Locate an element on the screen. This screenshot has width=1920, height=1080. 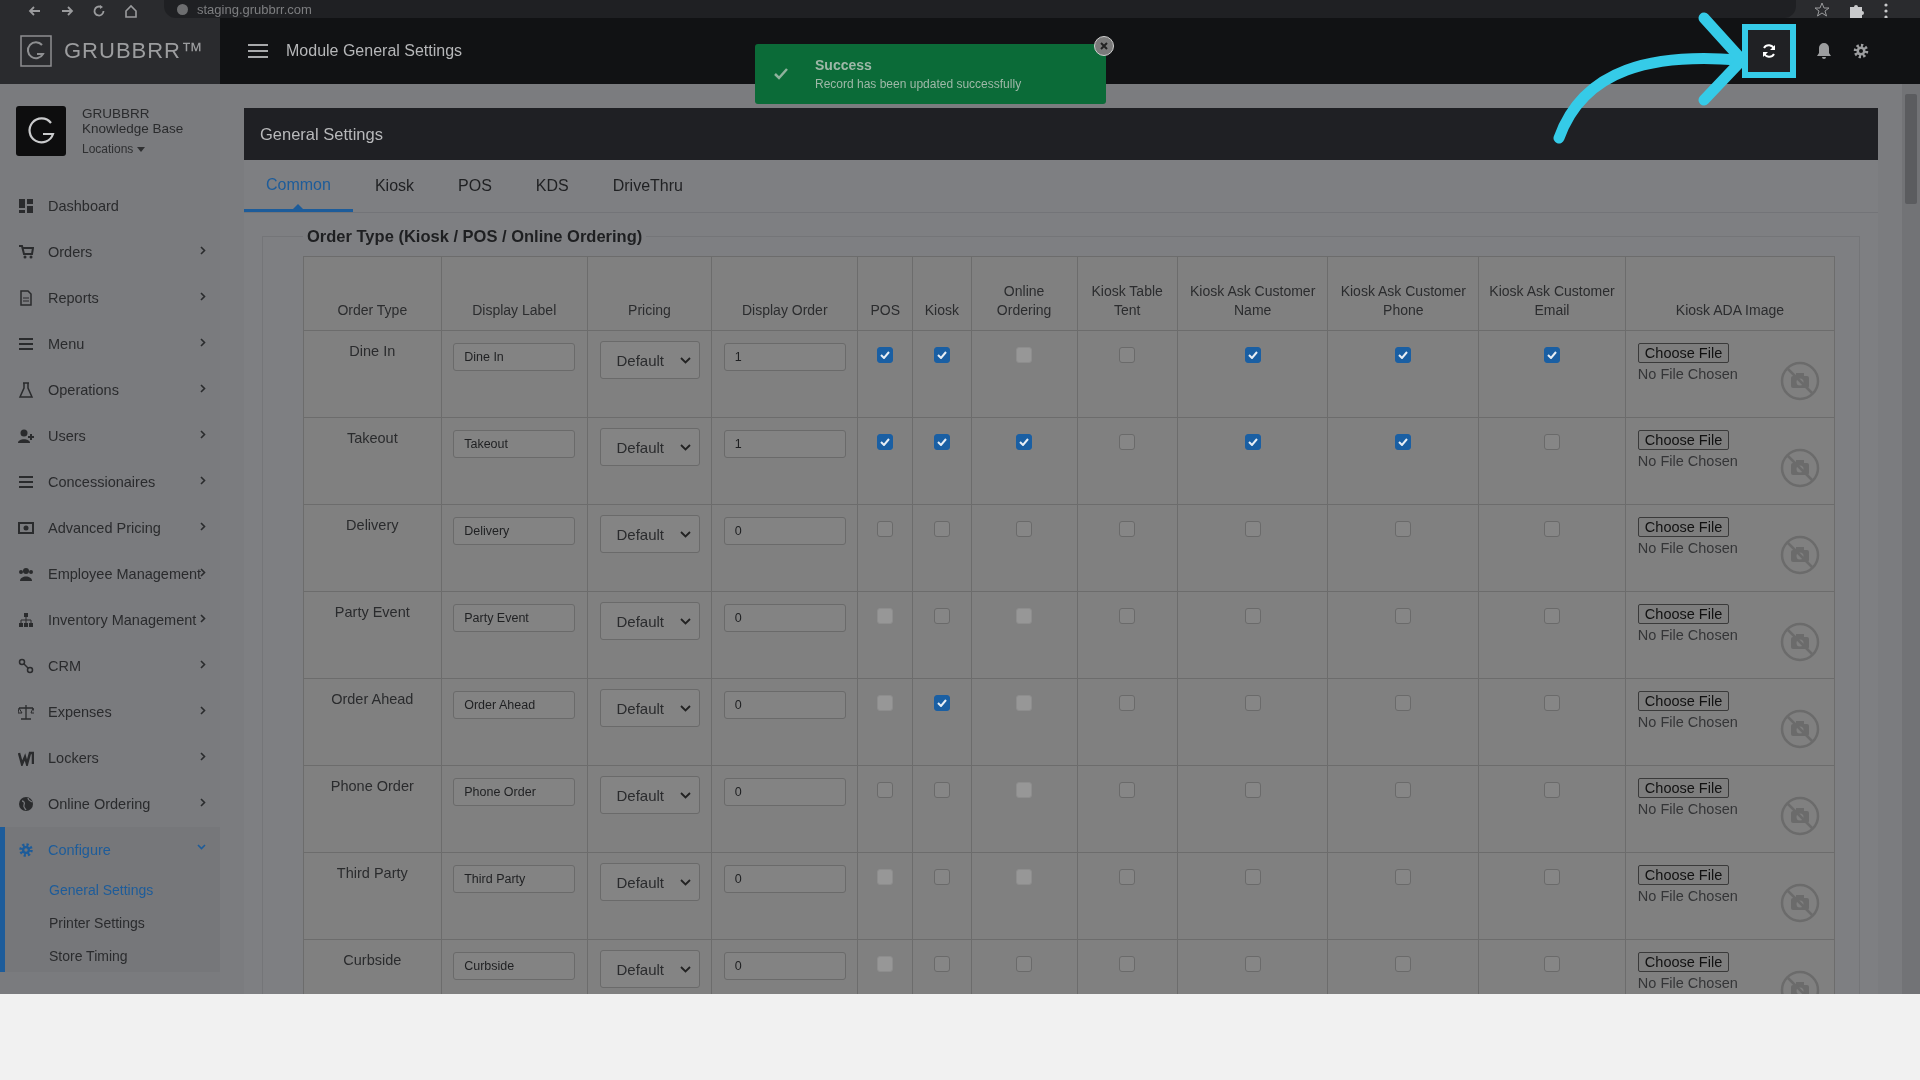
forward-icon is located at coordinates (67, 11).